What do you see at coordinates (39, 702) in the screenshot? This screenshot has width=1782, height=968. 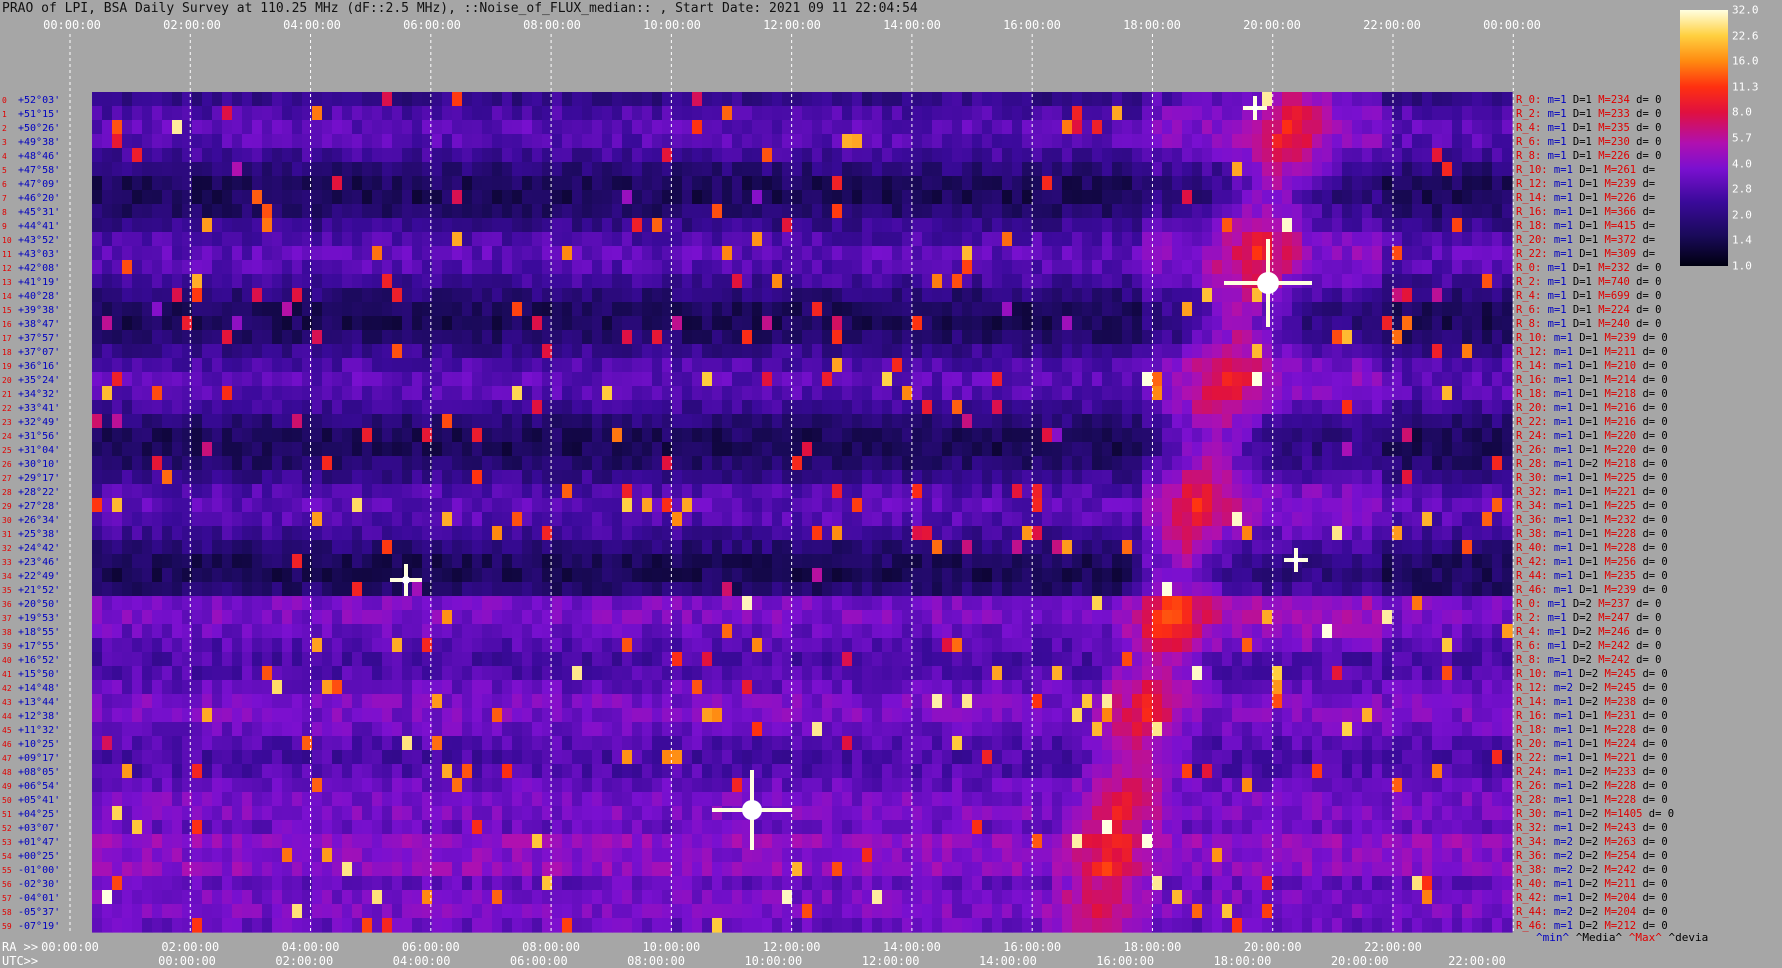 I see `row-declination: +13°44'` at bounding box center [39, 702].